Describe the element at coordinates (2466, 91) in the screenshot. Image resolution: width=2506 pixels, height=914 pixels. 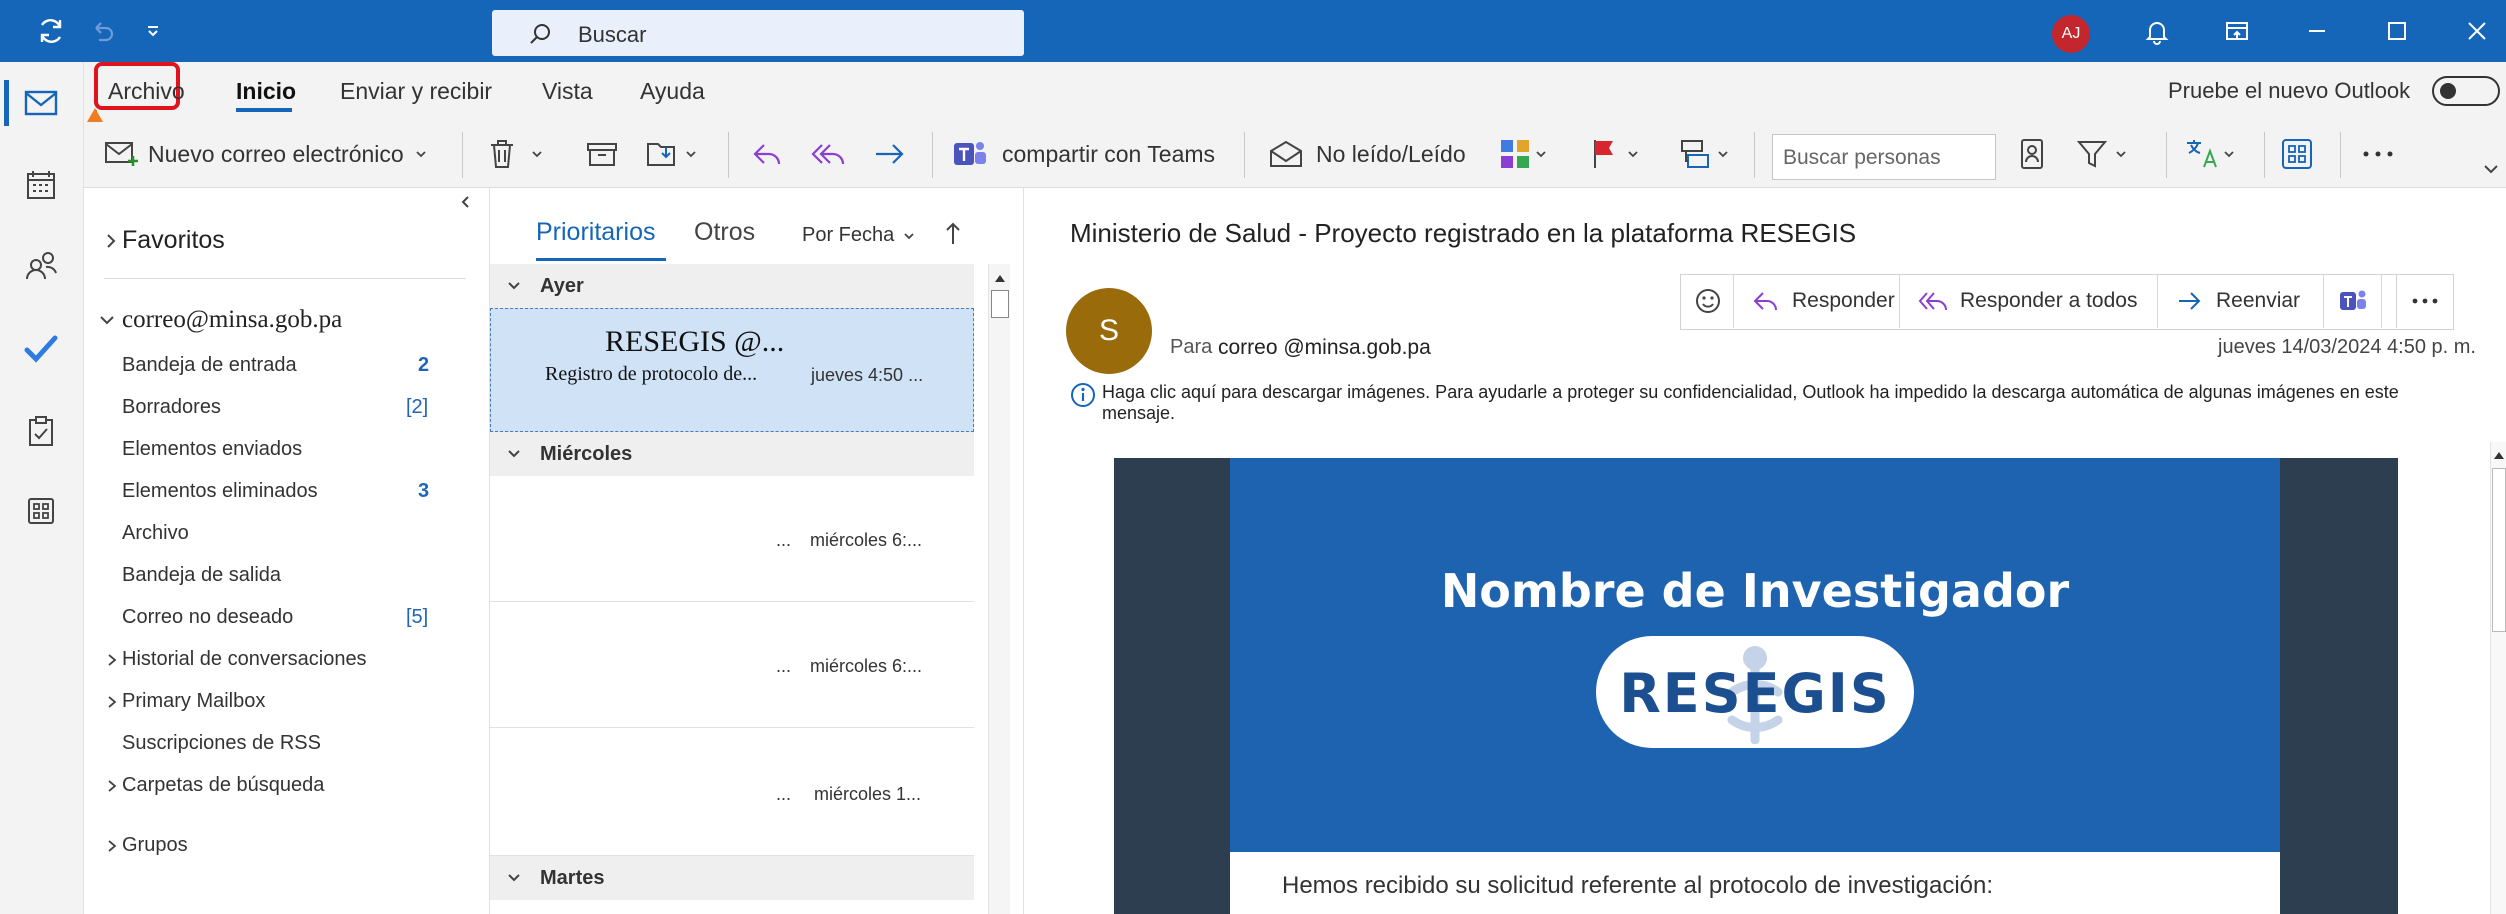
I see `new-outlook-toggle` at that location.